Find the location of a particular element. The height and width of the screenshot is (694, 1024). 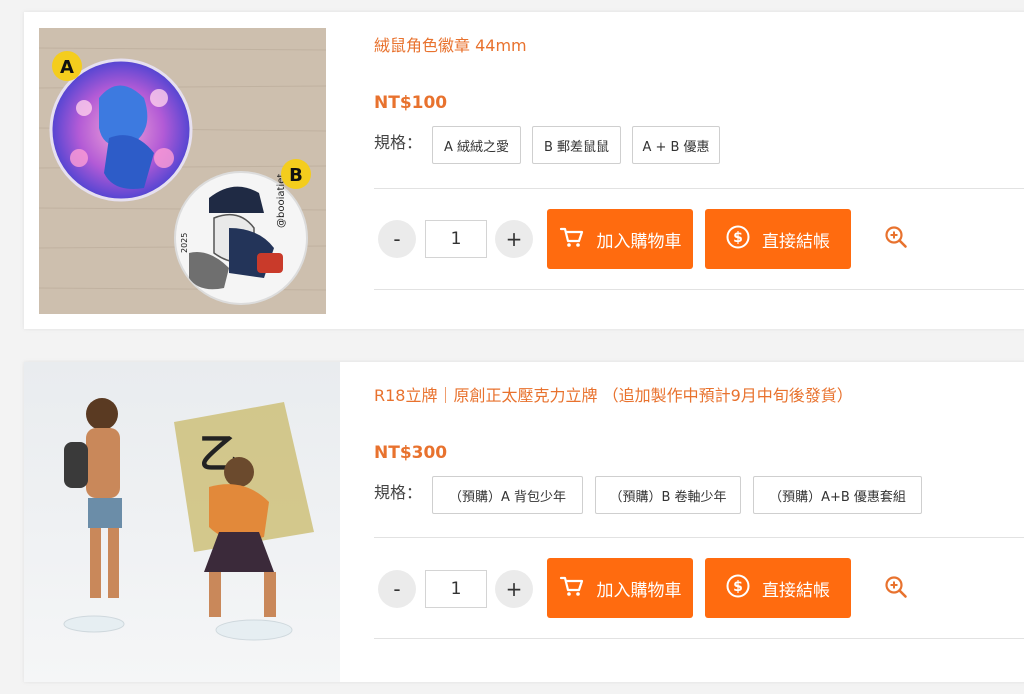

product-image: 乙 is located at coordinates (182, 522).